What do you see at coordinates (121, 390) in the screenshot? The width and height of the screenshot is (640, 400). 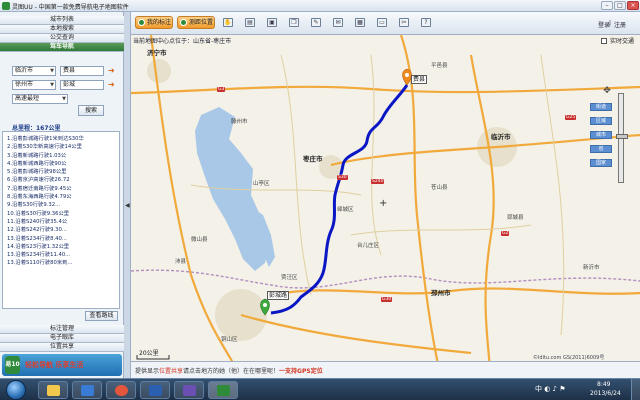 I see `taskbar-app-browser` at bounding box center [121, 390].